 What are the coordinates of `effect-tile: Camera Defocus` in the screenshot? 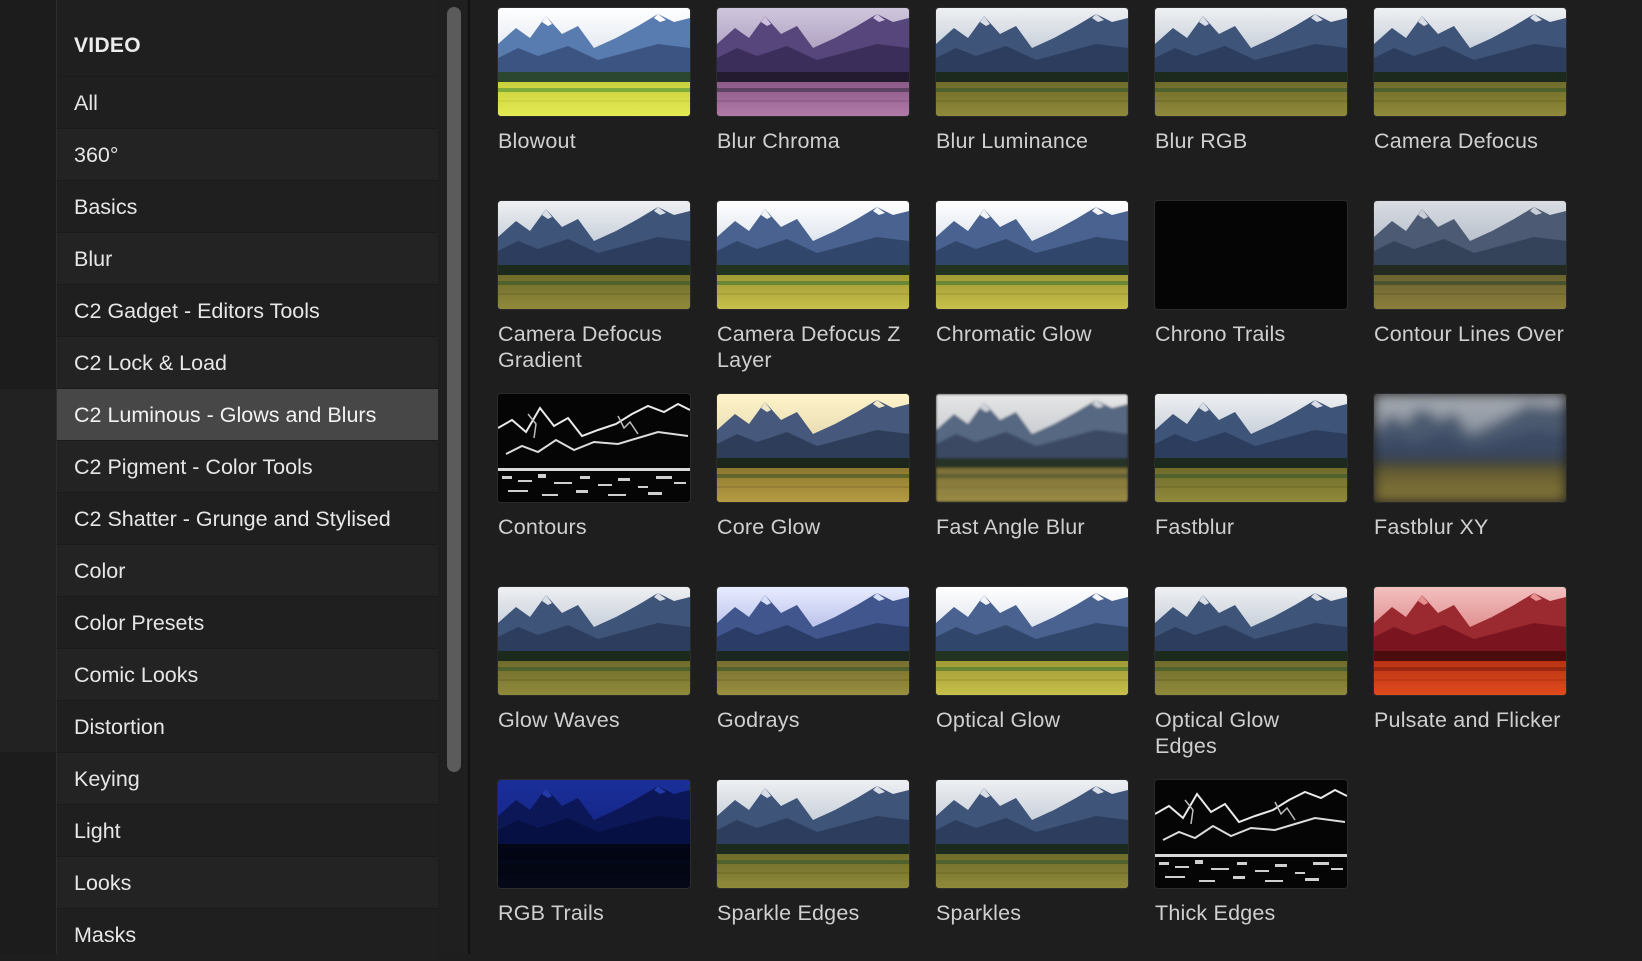 It's located at (1470, 81).